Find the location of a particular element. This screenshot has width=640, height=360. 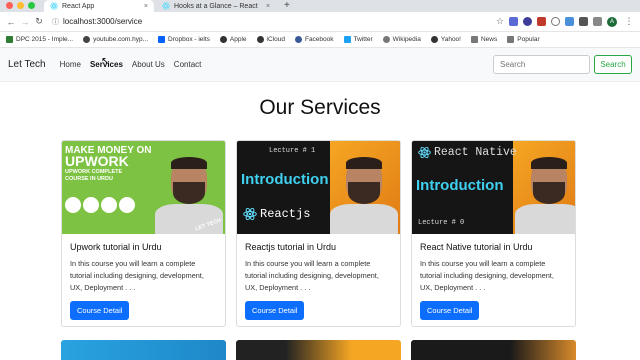

forward-arrow-icon: → is located at coordinates (25, 22).